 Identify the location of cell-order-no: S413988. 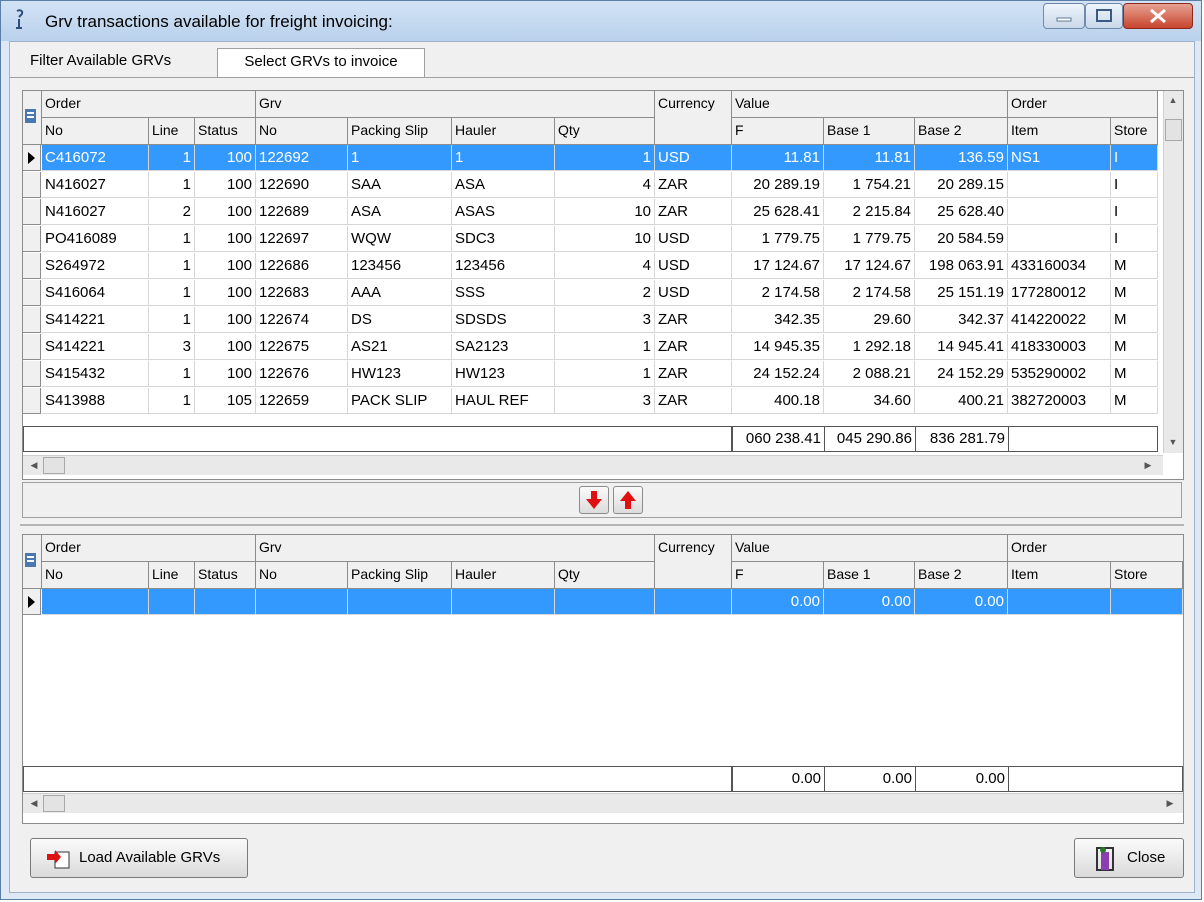
(95, 401).